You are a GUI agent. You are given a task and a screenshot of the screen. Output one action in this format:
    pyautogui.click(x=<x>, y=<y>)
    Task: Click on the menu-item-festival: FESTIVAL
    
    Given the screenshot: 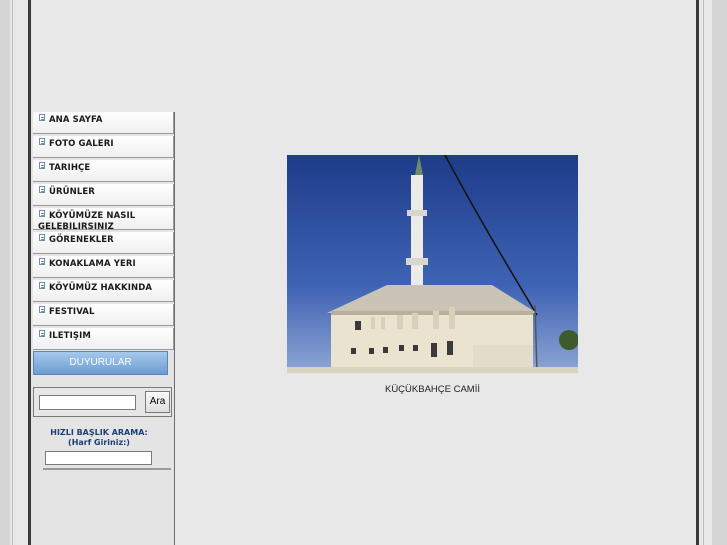 What is the action you would take?
    pyautogui.click(x=103, y=315)
    